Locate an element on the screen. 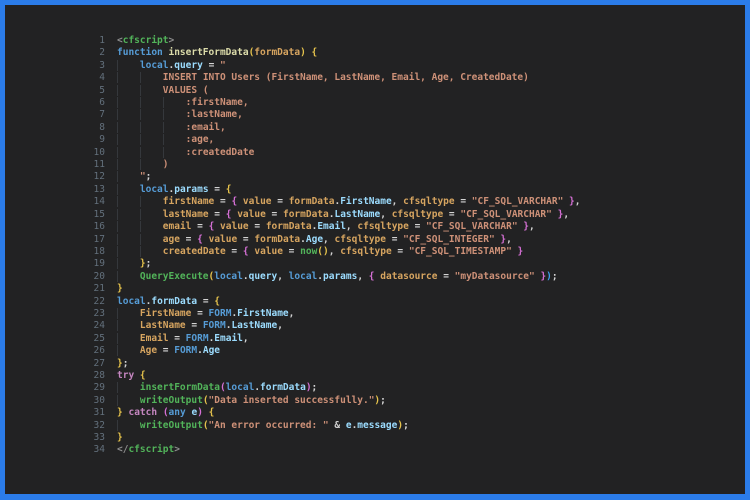 The height and width of the screenshot is (500, 750). line-number: 13 is located at coordinates (99, 189).